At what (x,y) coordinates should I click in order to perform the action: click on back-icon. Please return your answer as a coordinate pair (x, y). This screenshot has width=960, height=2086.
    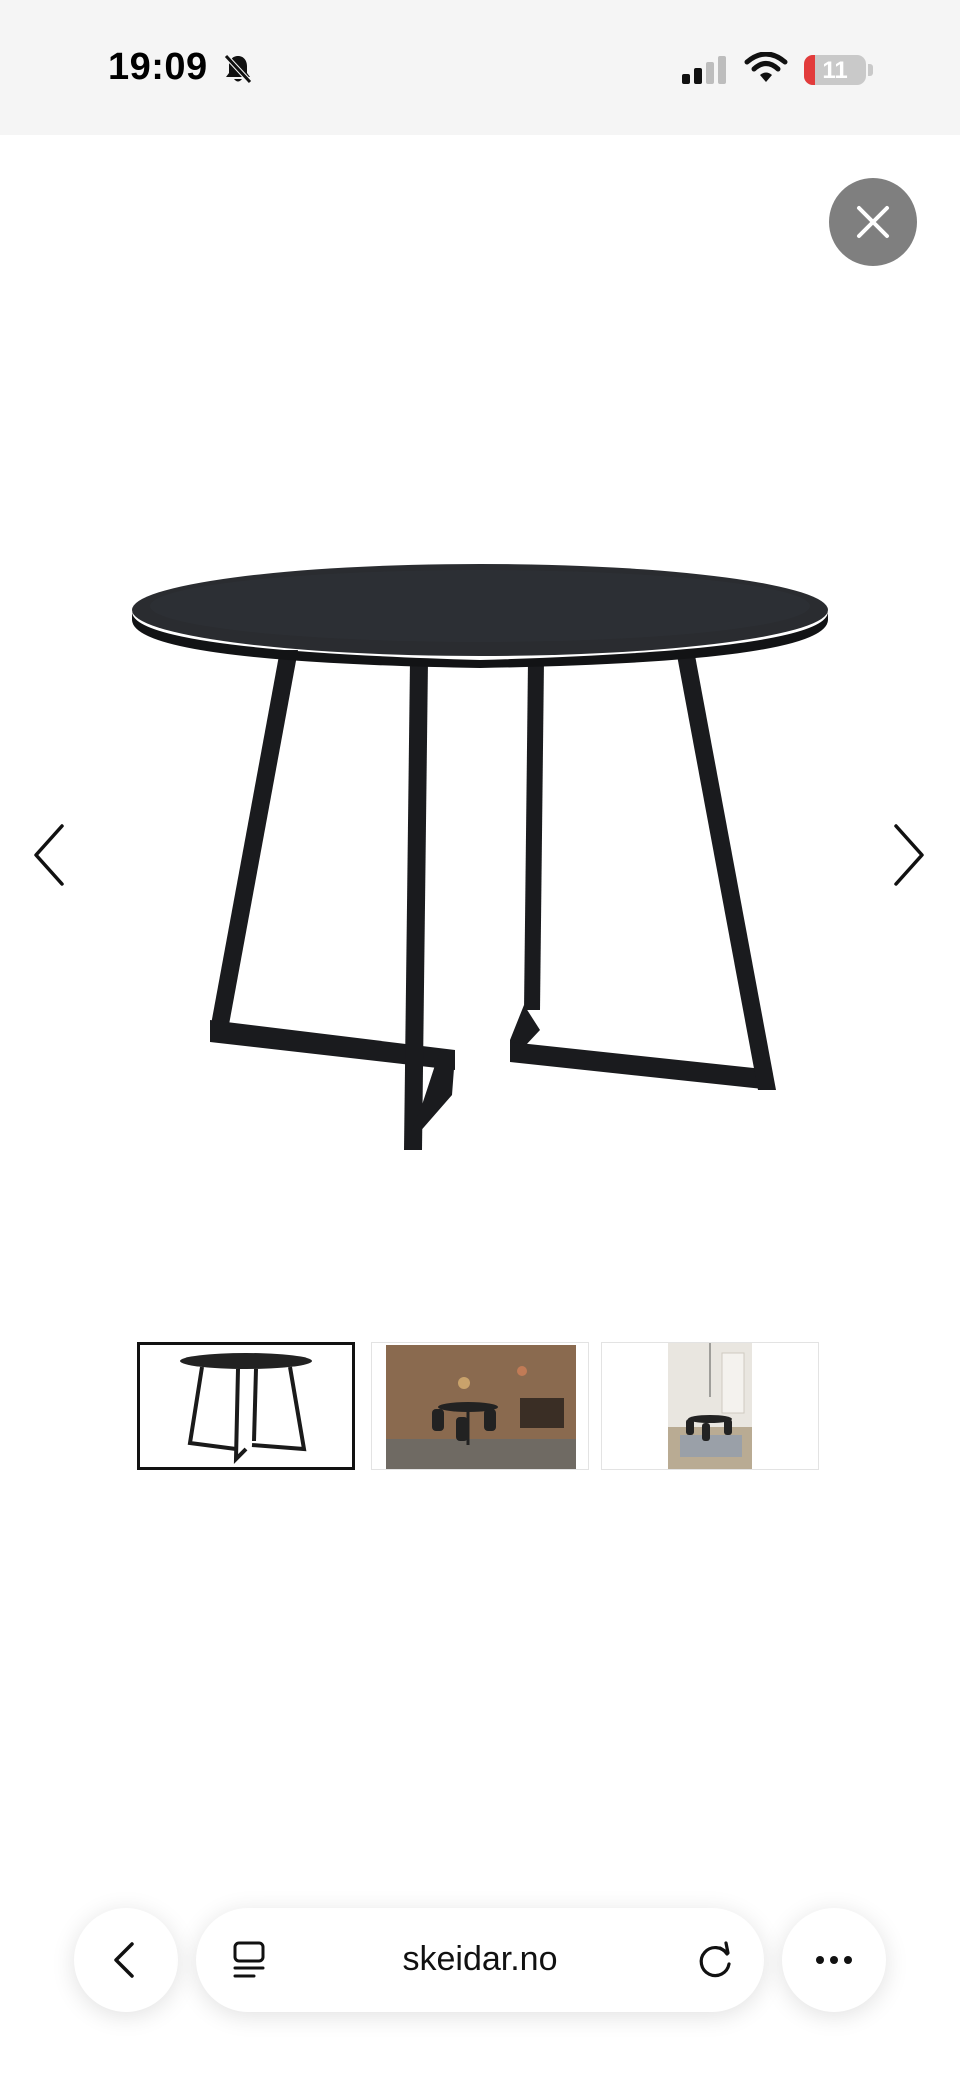
    Looking at the image, I should click on (124, 1960).